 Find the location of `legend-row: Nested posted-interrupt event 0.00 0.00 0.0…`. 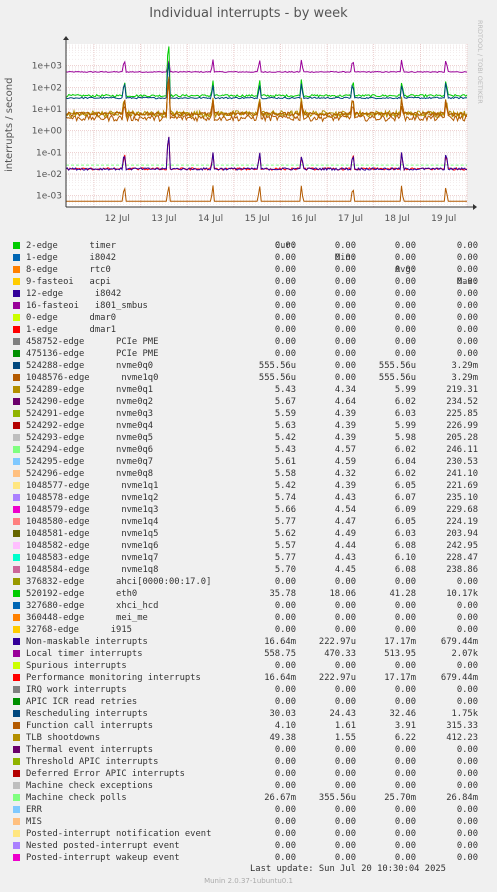

legend-row: Nested posted-interrupt event 0.00 0.00 0.0… is located at coordinates (250, 846).